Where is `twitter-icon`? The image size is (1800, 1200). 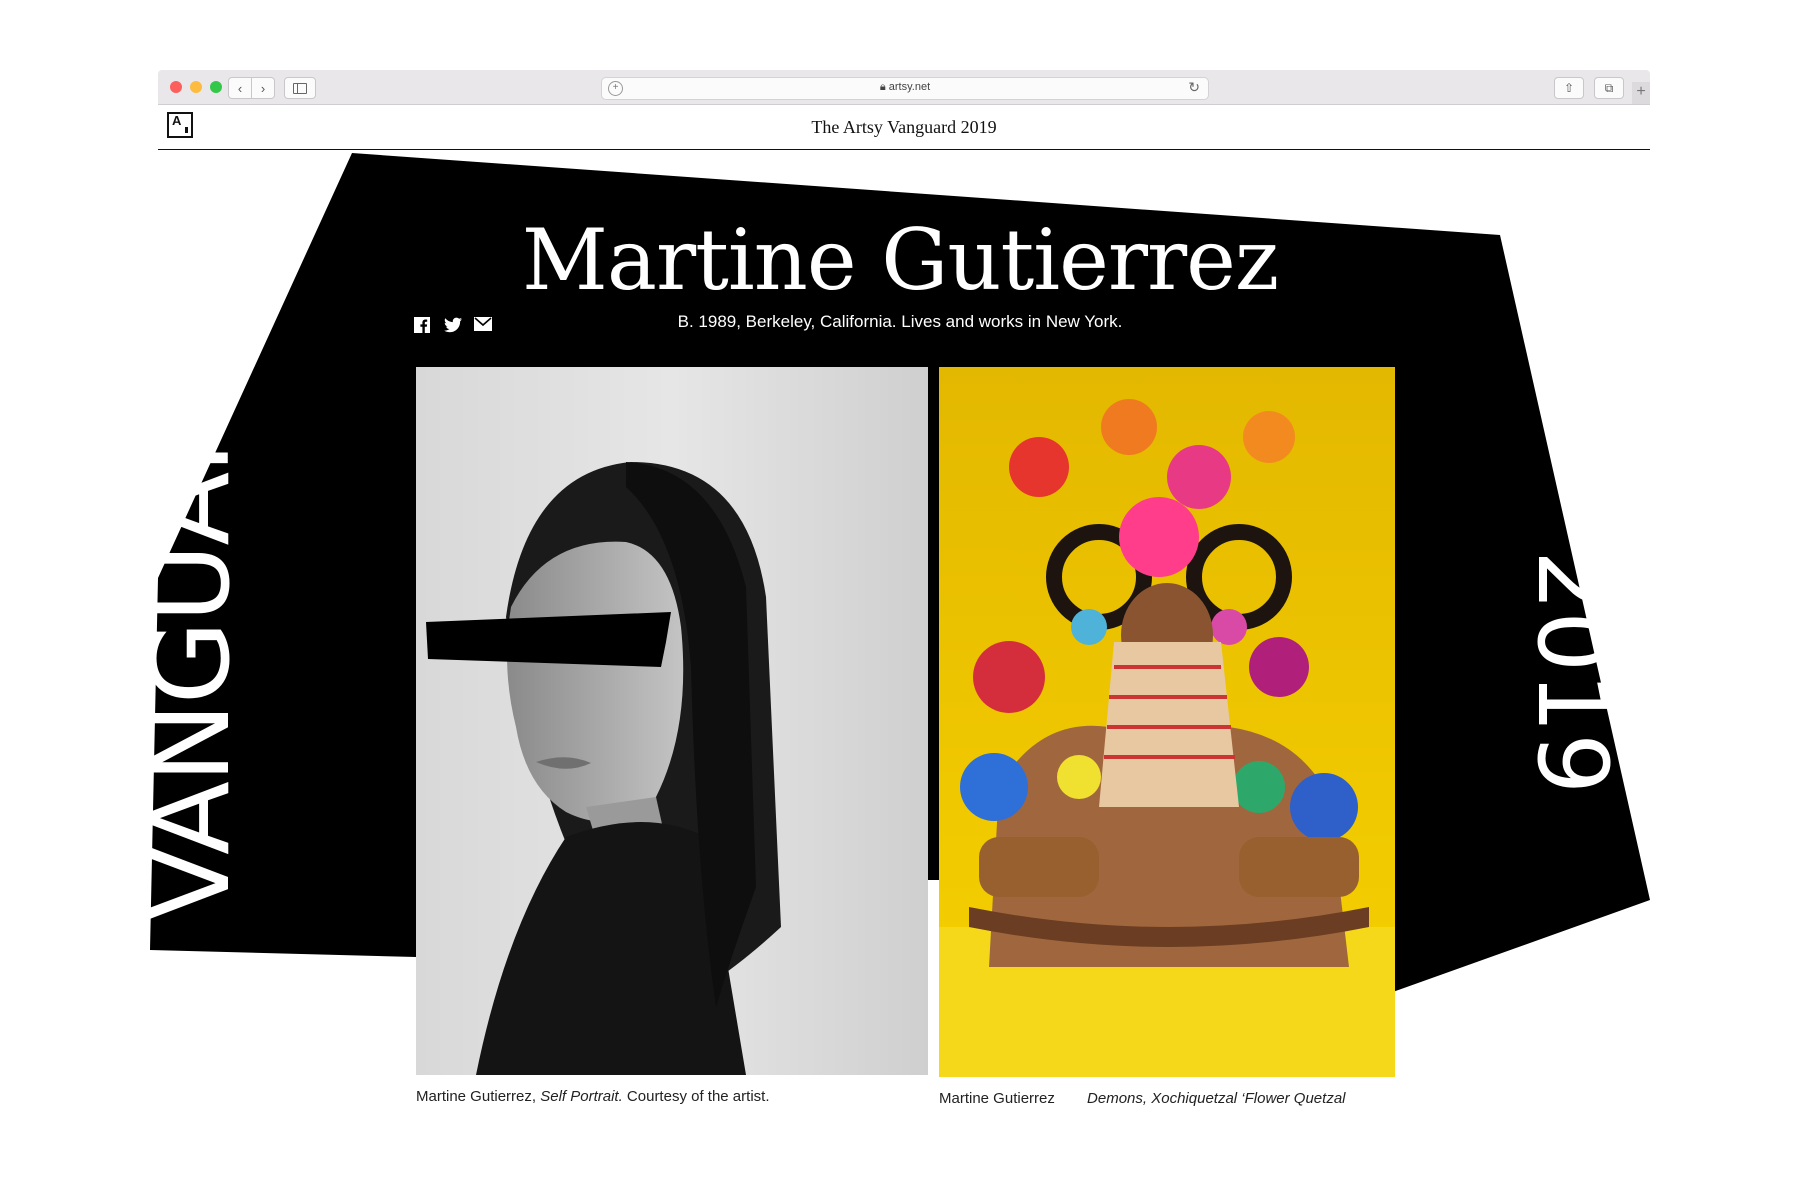 twitter-icon is located at coordinates (453, 326).